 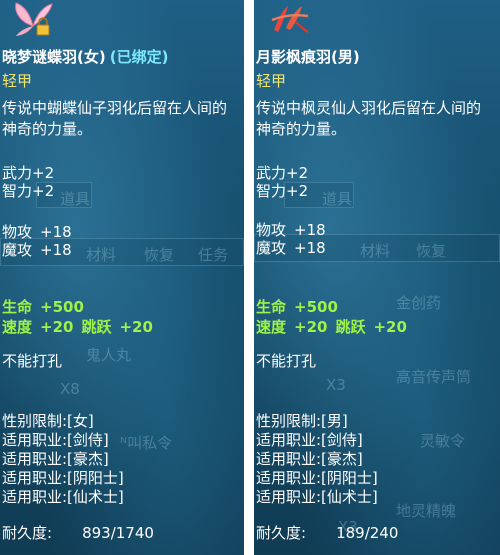 What do you see at coordinates (426, 511) in the screenshot?
I see `bg-label: 地灵精魄` at bounding box center [426, 511].